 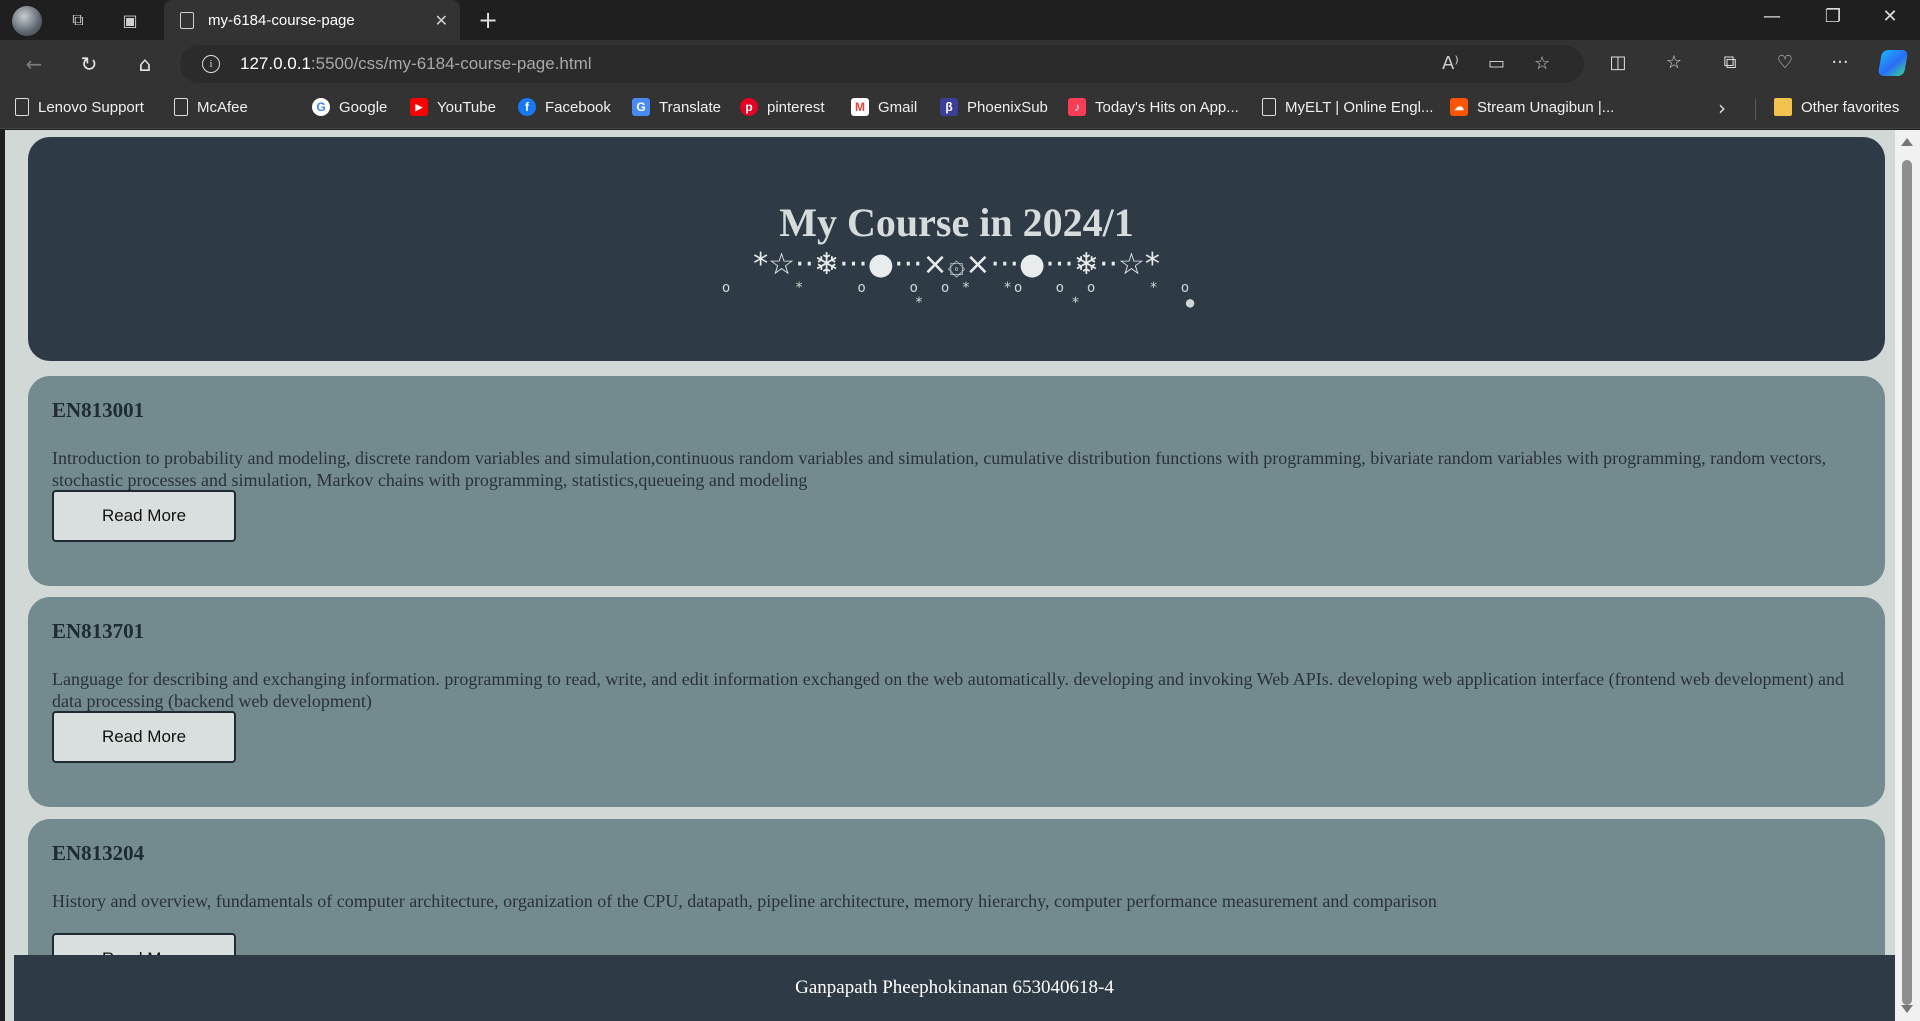 I want to click on bookmark-google: G Google, so click(x=349, y=107).